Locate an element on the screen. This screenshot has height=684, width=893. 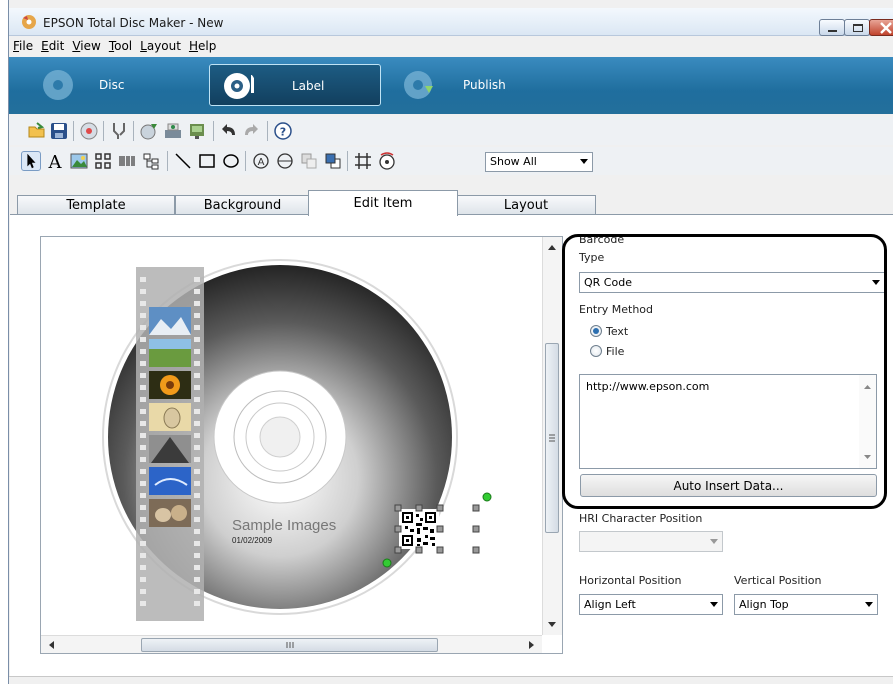
menu-file: File is located at coordinates (23, 45).